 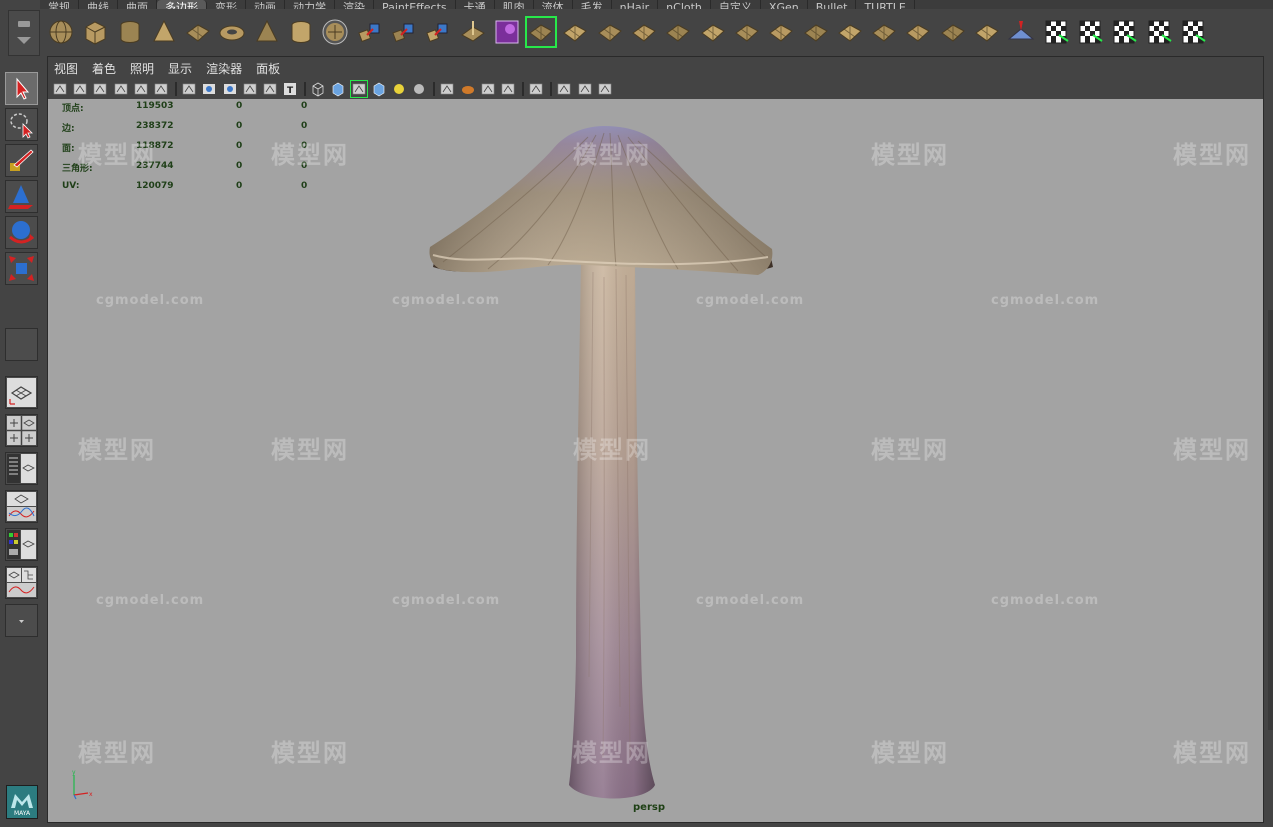 I want to click on shelf-tab-12: 毛发, so click(x=592, y=4).